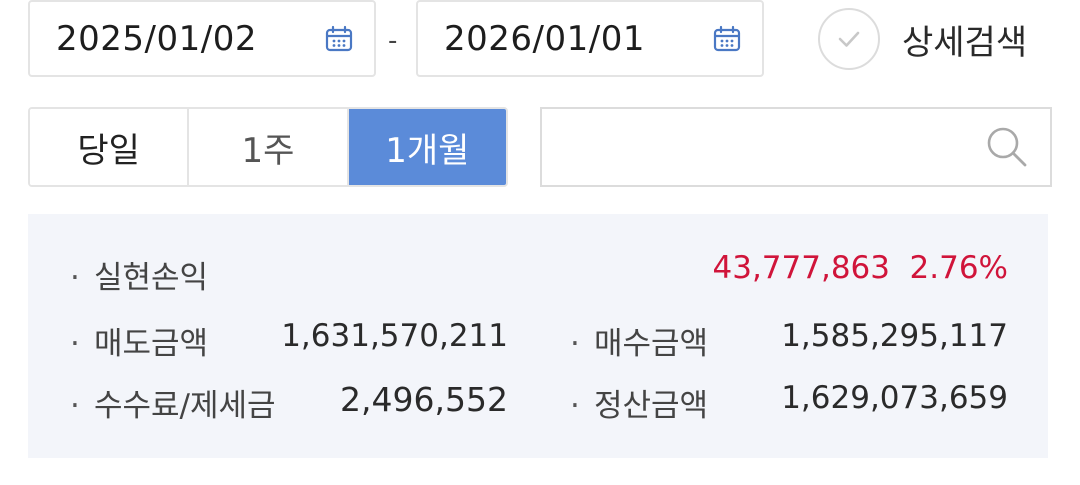 The height and width of the screenshot is (485, 1080). Describe the element at coordinates (544, 38) in the screenshot. I see `end-date-value: 2026/01/01` at that location.